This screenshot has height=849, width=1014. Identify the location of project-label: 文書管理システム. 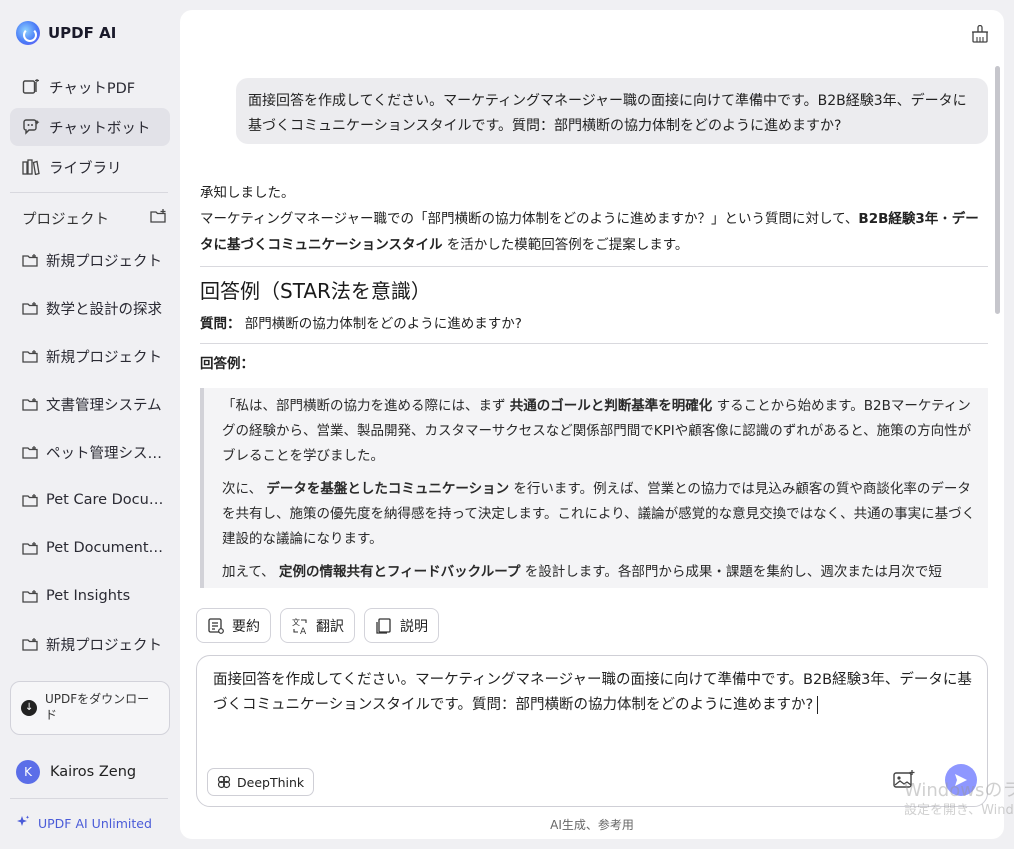
(104, 405).